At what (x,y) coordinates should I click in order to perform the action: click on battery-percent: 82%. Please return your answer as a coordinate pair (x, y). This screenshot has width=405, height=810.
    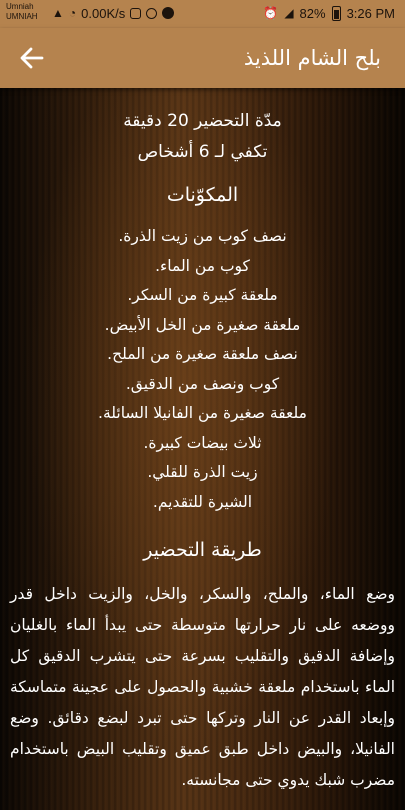
    Looking at the image, I should click on (312, 13).